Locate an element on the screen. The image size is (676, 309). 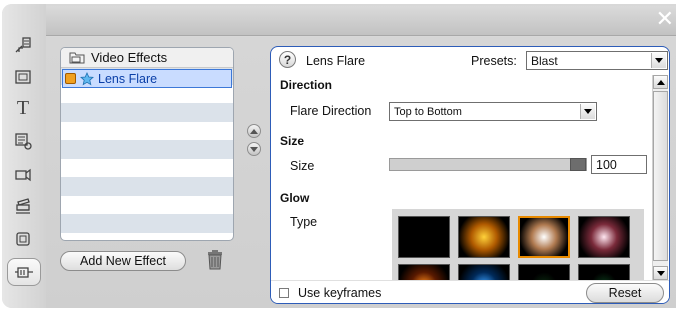
move-up-button is located at coordinates (254, 131).